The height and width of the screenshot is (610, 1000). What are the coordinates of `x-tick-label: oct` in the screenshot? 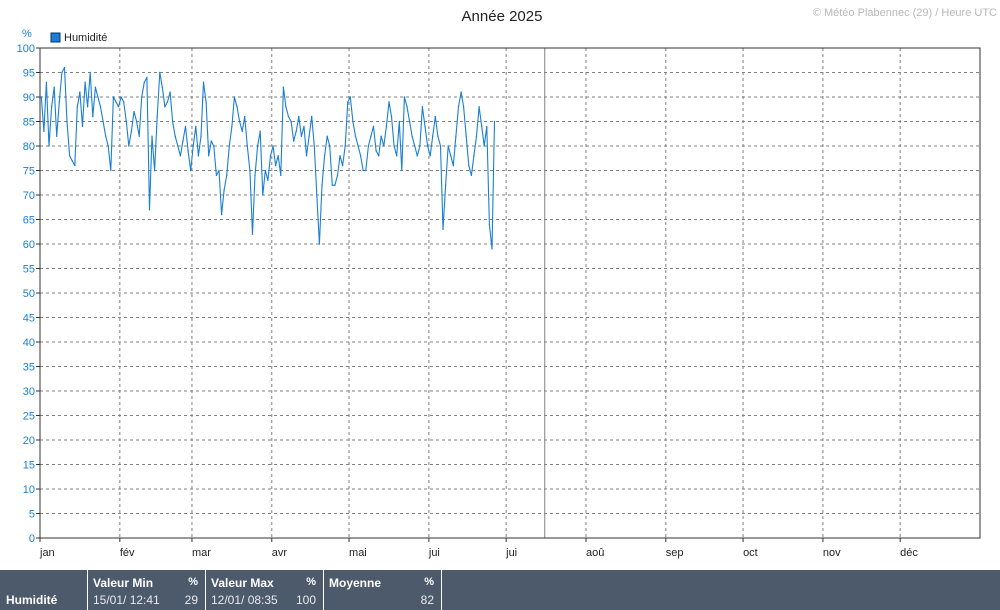 It's located at (750, 553).